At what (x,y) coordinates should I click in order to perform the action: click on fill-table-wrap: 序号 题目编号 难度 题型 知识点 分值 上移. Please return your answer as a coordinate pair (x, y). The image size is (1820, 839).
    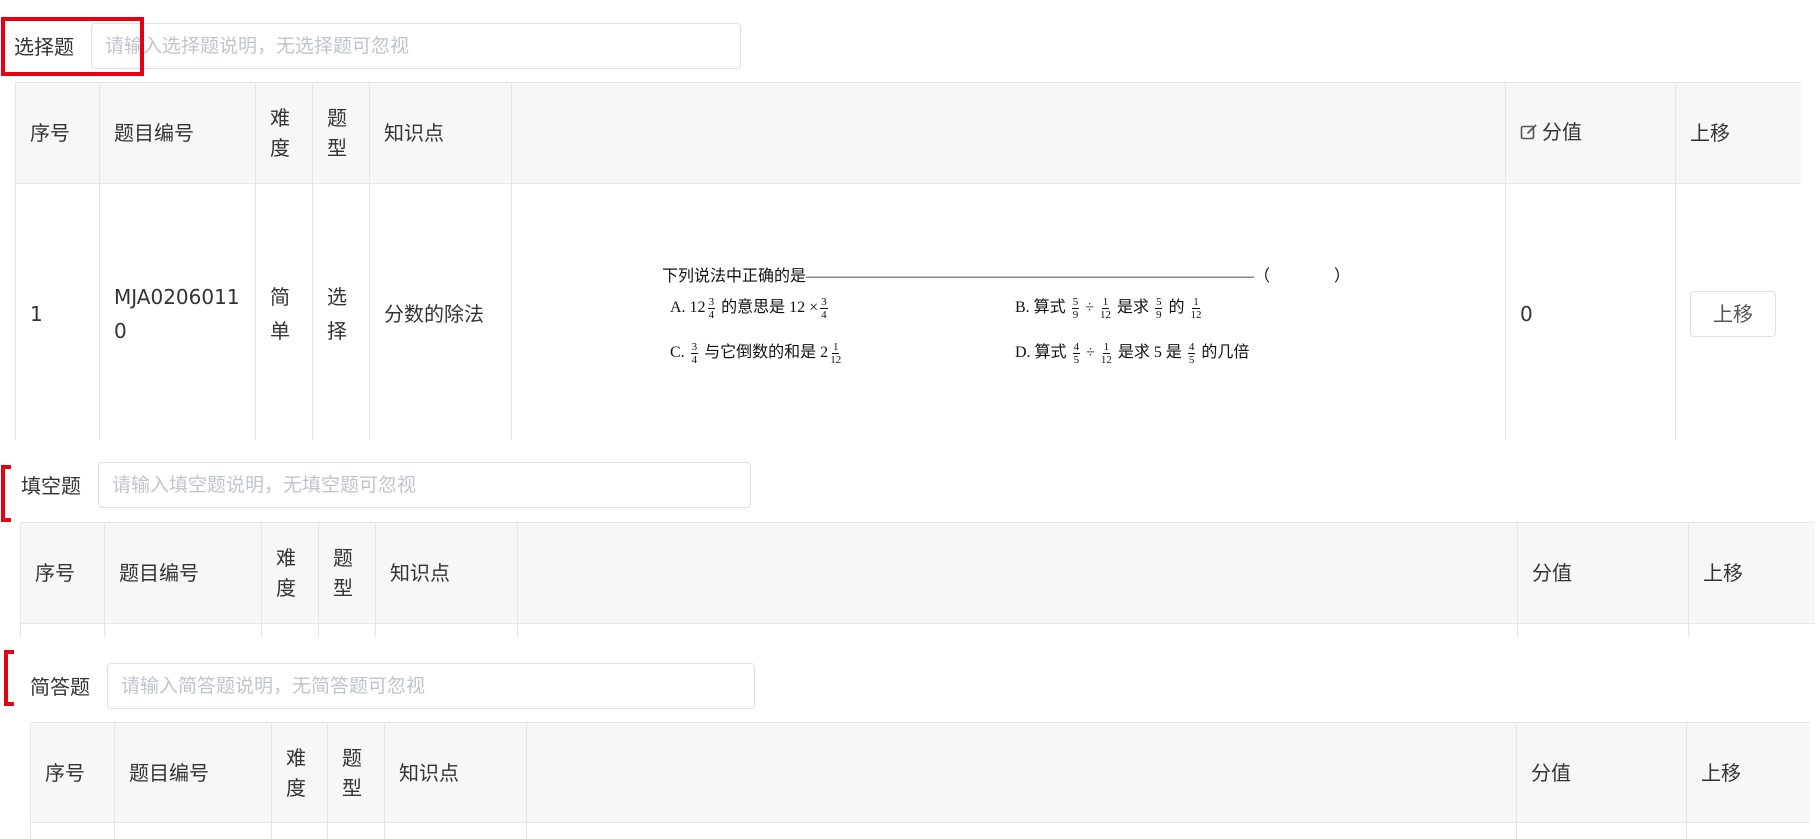
    Looking at the image, I should click on (917, 579).